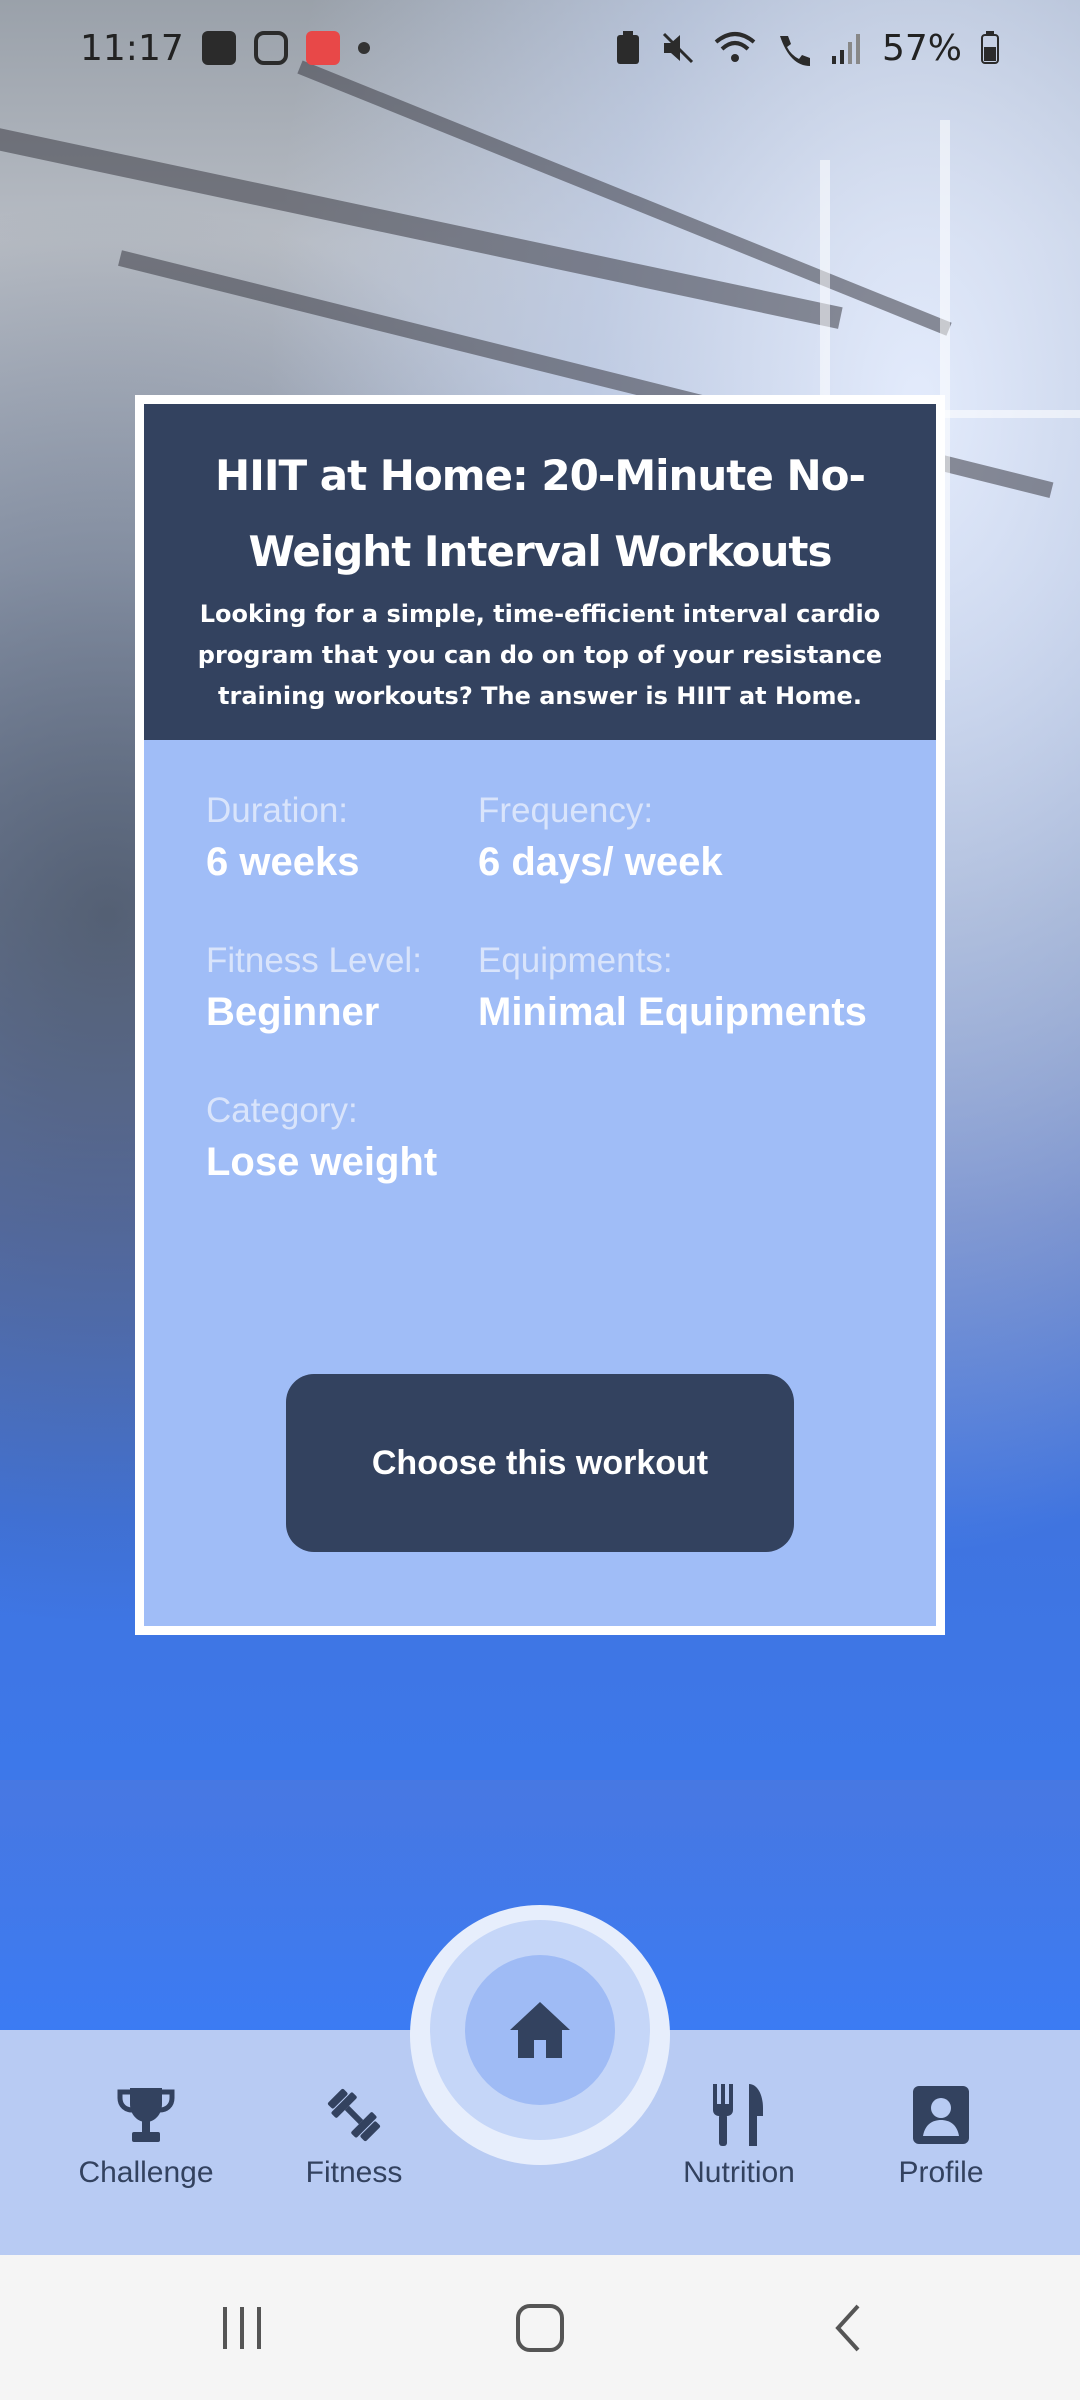 Image resolution: width=1080 pixels, height=2400 pixels. Describe the element at coordinates (990, 47) in the screenshot. I see `battery-icon` at that location.